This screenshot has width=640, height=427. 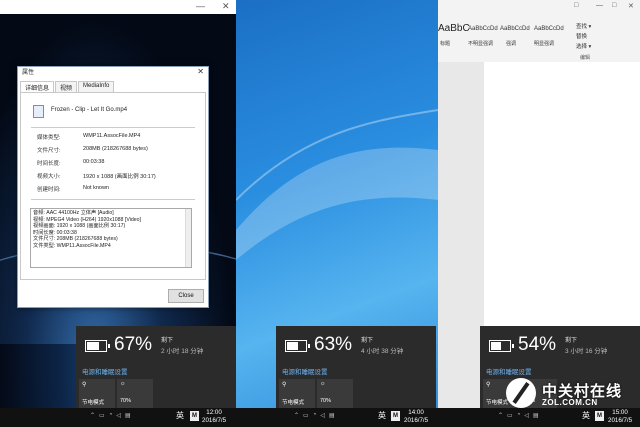 I want to click on video-file-icon, so click(x=38, y=111).